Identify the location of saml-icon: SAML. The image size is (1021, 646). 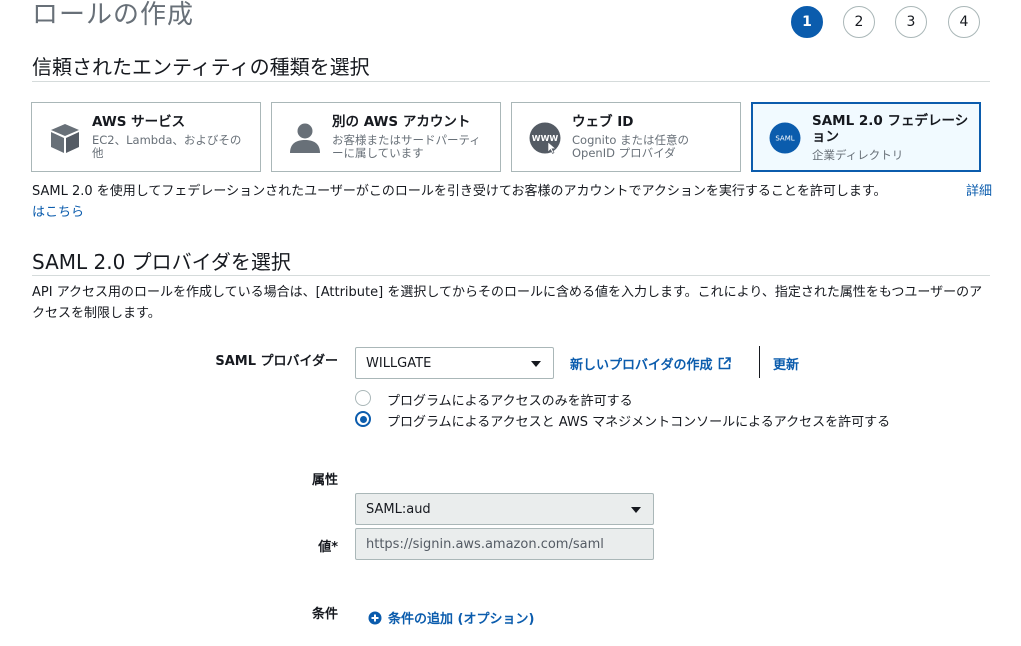
(785, 138).